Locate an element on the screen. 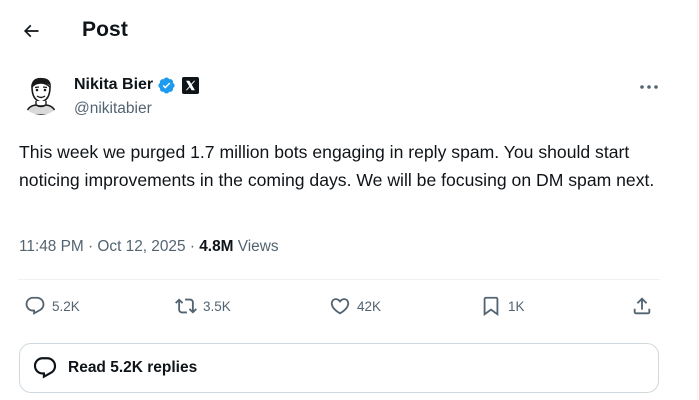  post-date: Oct 12, 2025 is located at coordinates (141, 246).